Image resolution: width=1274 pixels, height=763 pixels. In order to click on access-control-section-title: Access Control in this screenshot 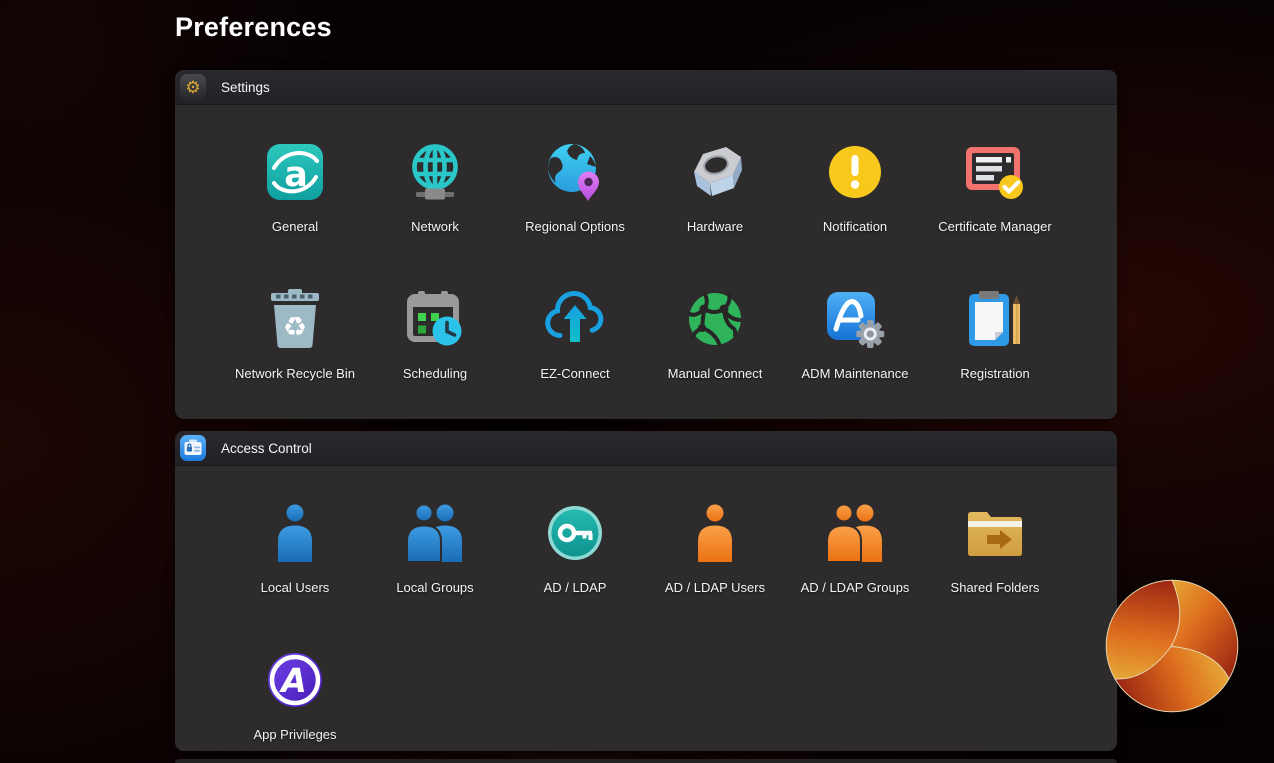, I will do `click(266, 448)`.